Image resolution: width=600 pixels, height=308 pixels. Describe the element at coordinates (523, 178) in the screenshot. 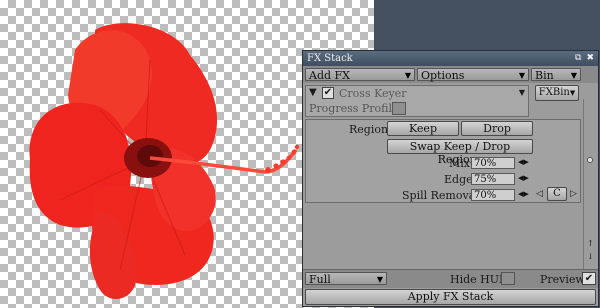

I see `edge-stepper-icon: ◀▶` at that location.